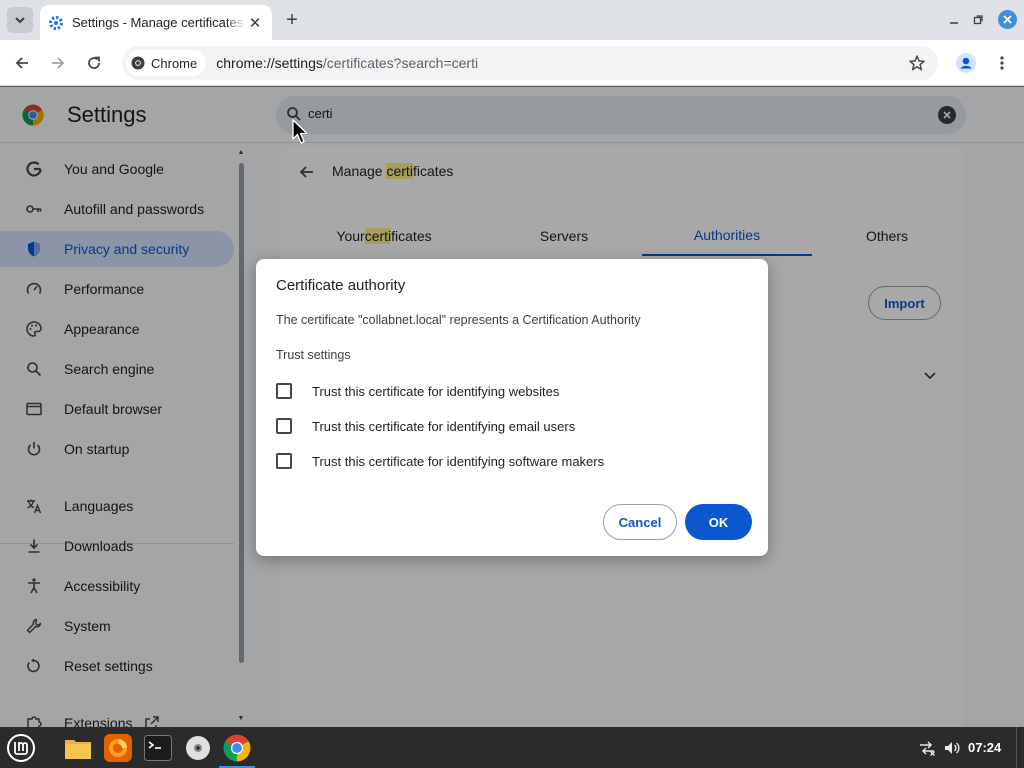 Image resolution: width=1024 pixels, height=768 pixels. I want to click on site-info-chip: Chrome, so click(166, 63).